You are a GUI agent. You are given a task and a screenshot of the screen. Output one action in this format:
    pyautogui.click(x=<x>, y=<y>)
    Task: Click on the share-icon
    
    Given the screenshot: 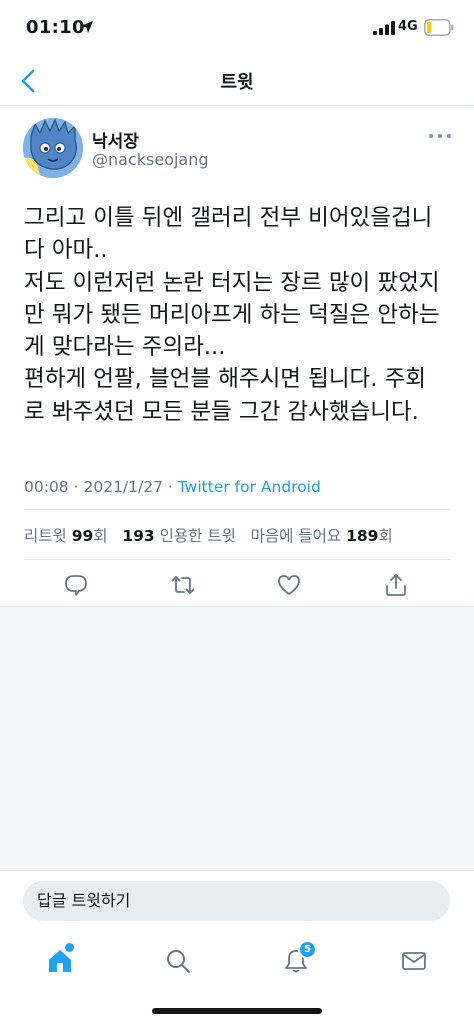 What is the action you would take?
    pyautogui.click(x=396, y=585)
    